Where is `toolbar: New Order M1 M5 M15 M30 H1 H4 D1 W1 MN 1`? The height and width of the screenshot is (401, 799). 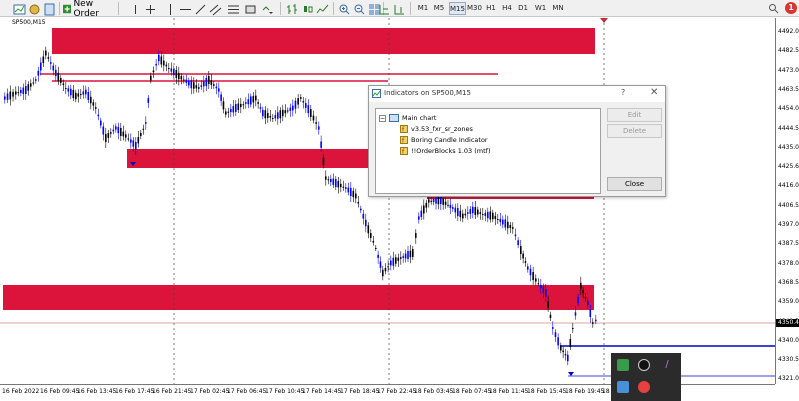
toolbar: New Order M1 M5 M15 M30 H1 H4 D1 W1 MN 1 is located at coordinates (399, 9).